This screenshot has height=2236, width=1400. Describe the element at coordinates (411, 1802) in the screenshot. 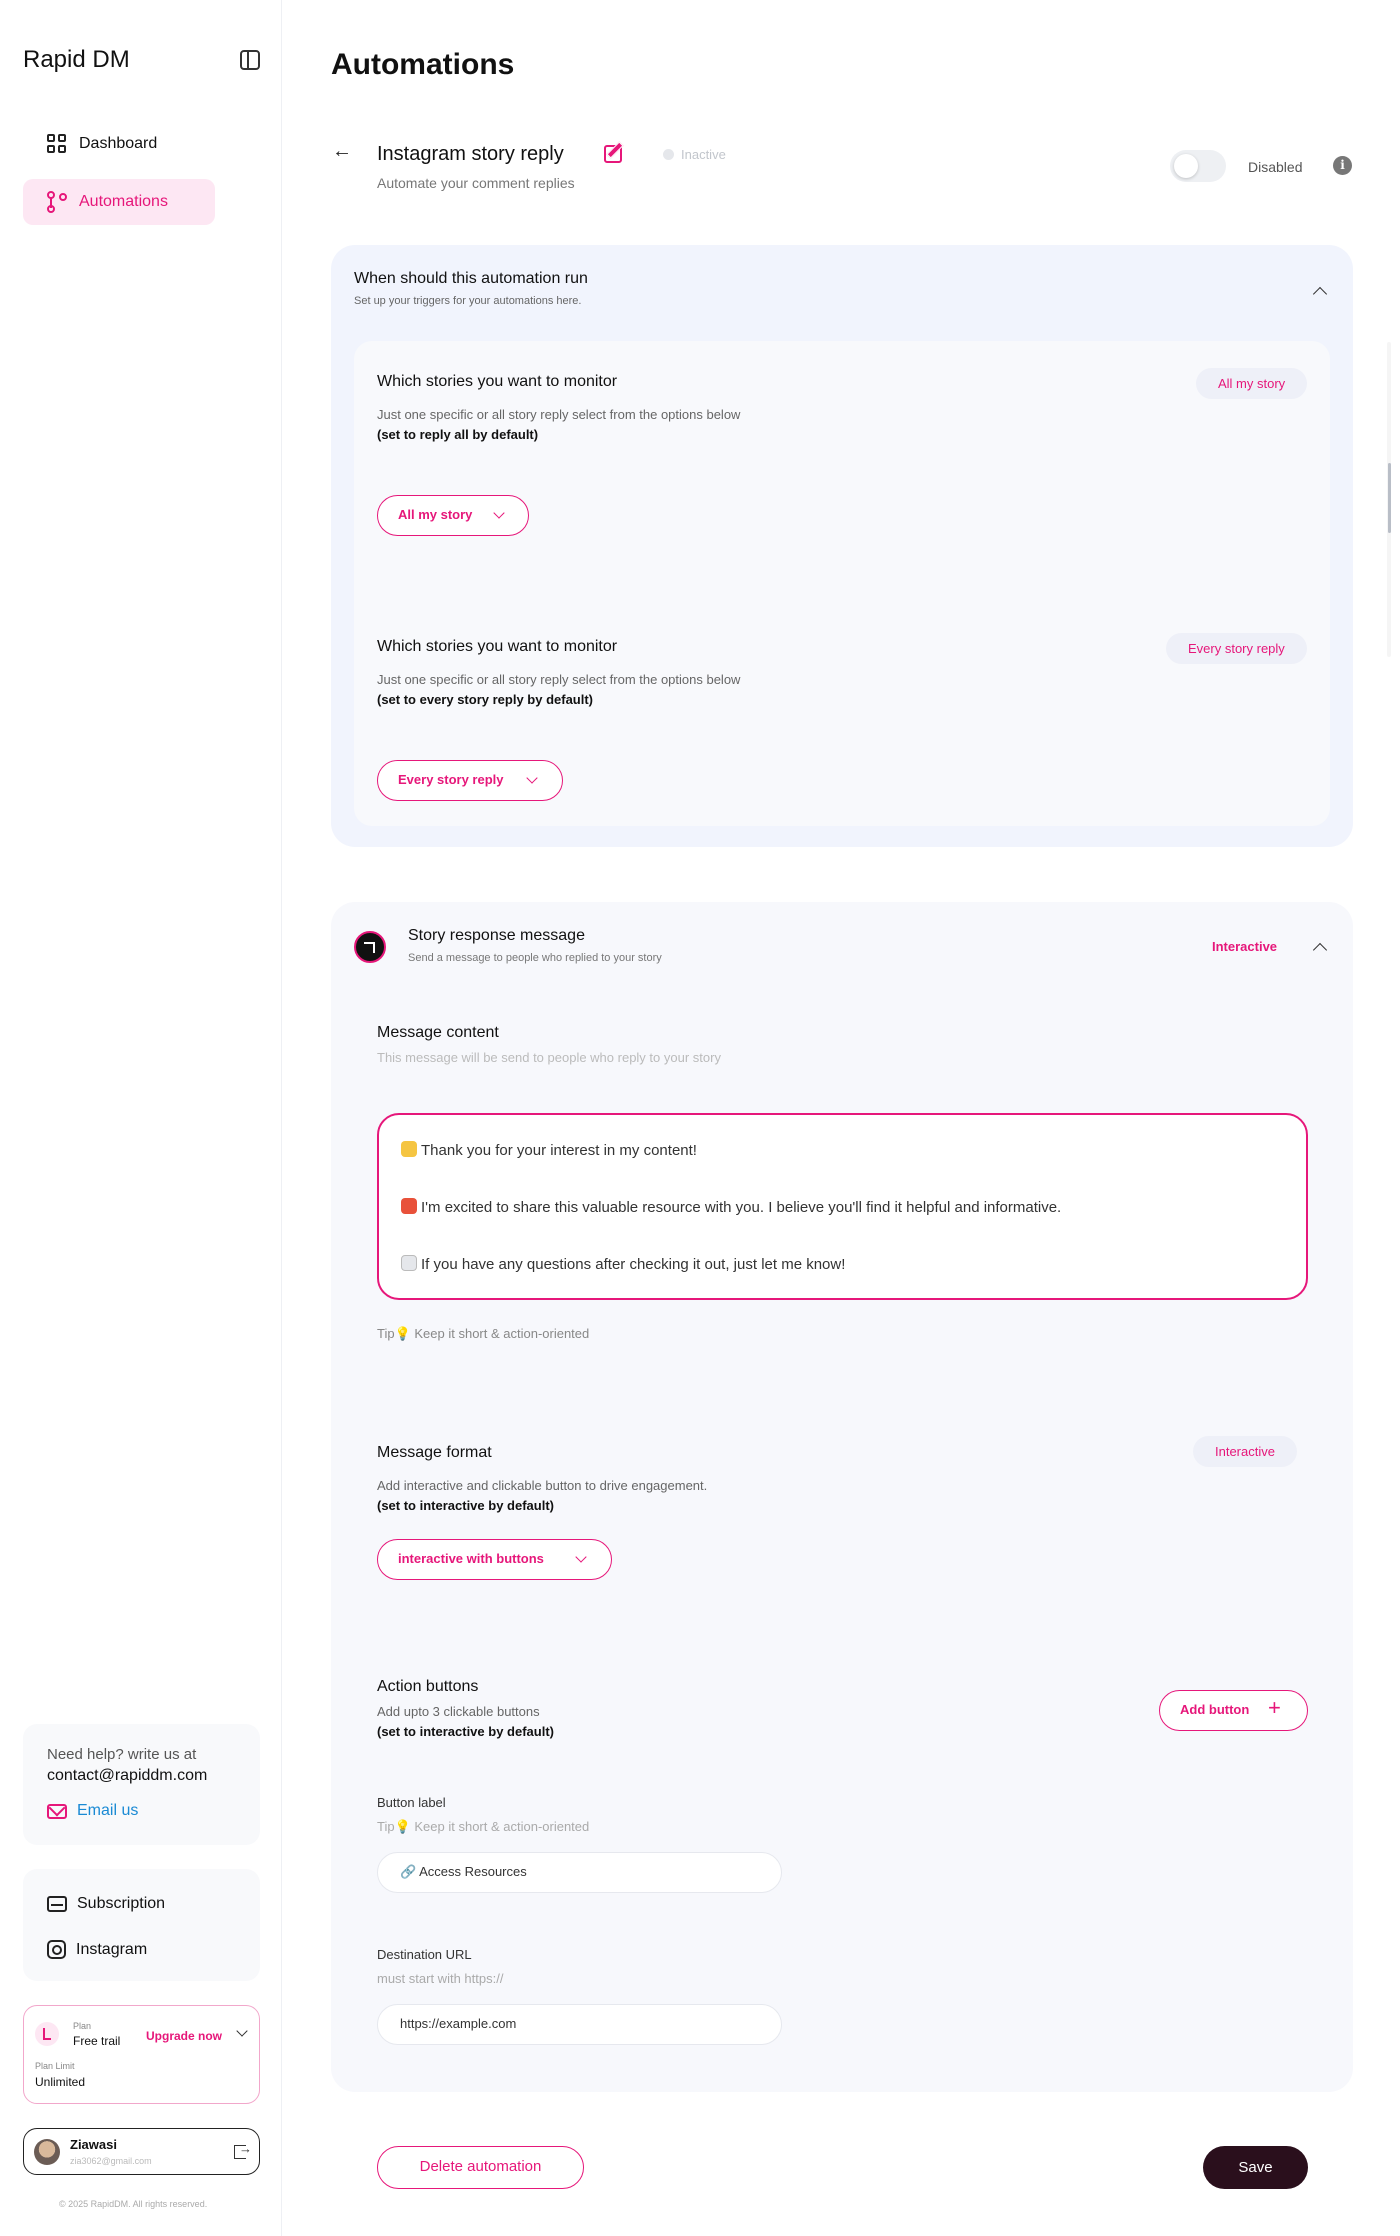

I see `button-label-title: Button label` at that location.